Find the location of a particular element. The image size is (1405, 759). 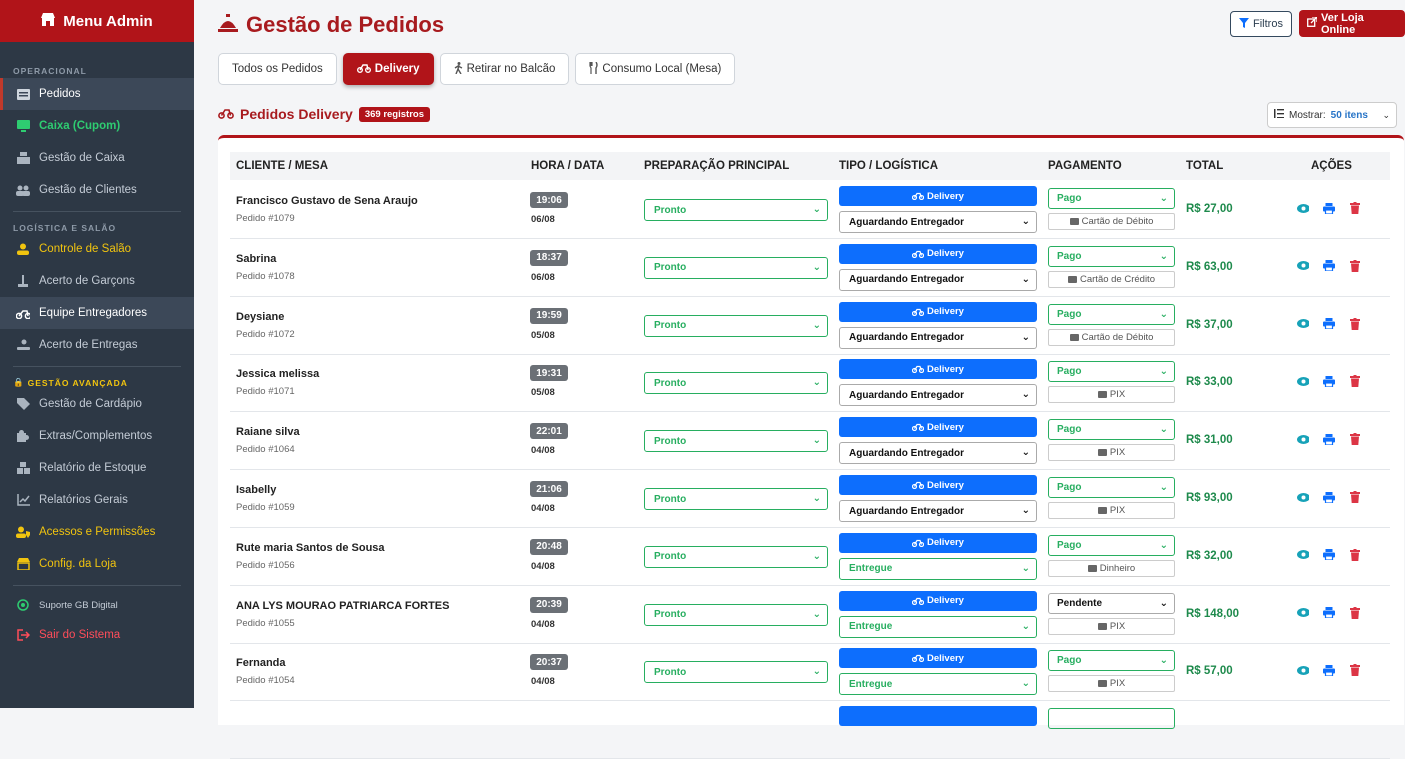

tab-retirar-balcao: Retirar no Balcão is located at coordinates (504, 69).